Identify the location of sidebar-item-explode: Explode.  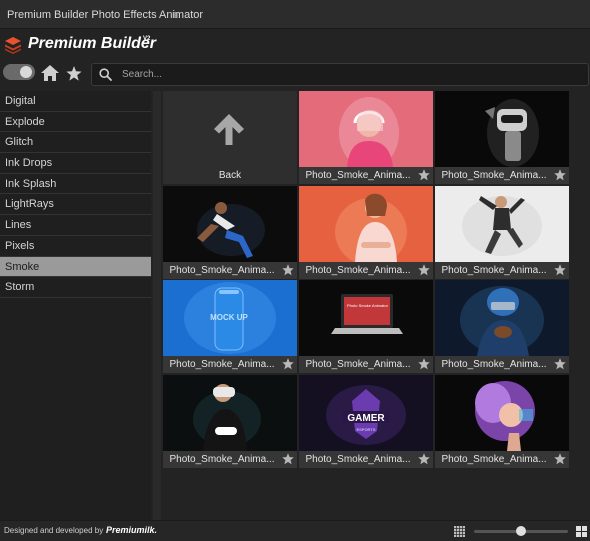
(75, 122).